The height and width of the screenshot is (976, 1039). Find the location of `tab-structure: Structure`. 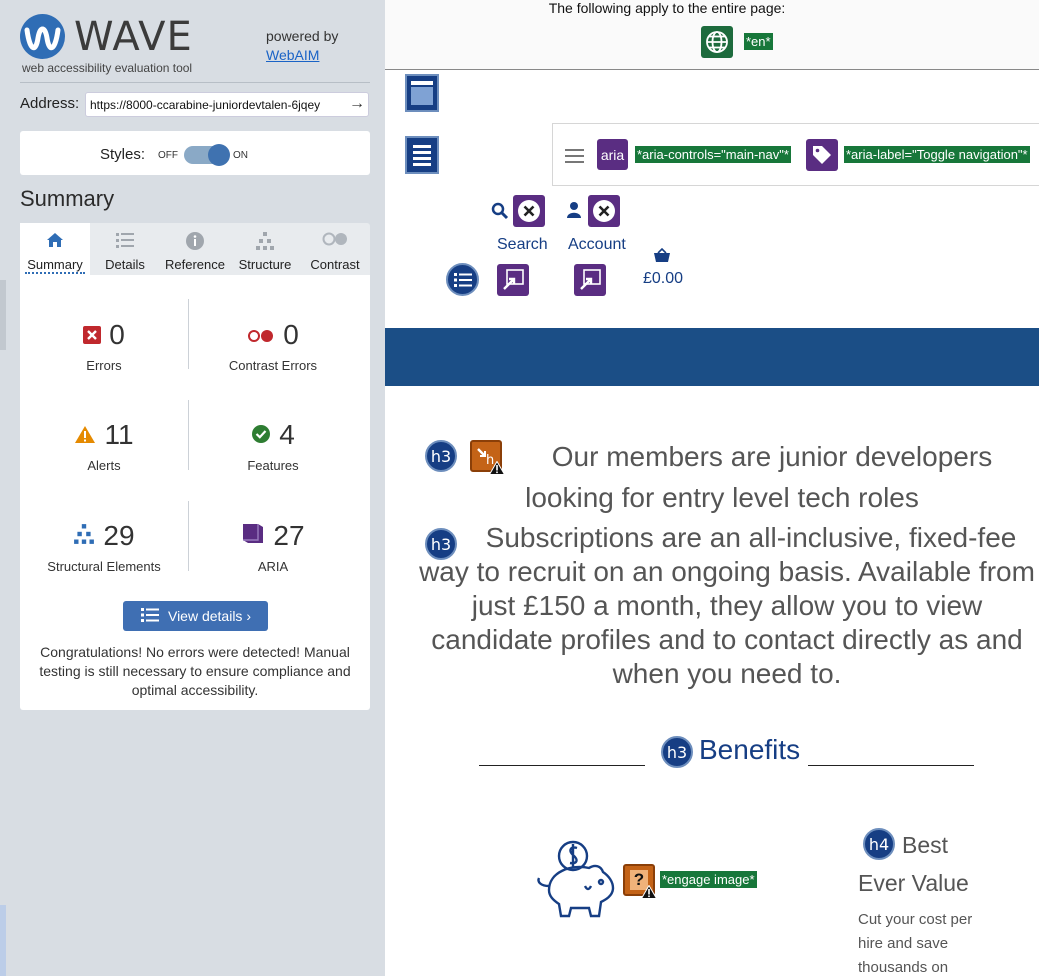

tab-structure: Structure is located at coordinates (265, 249).